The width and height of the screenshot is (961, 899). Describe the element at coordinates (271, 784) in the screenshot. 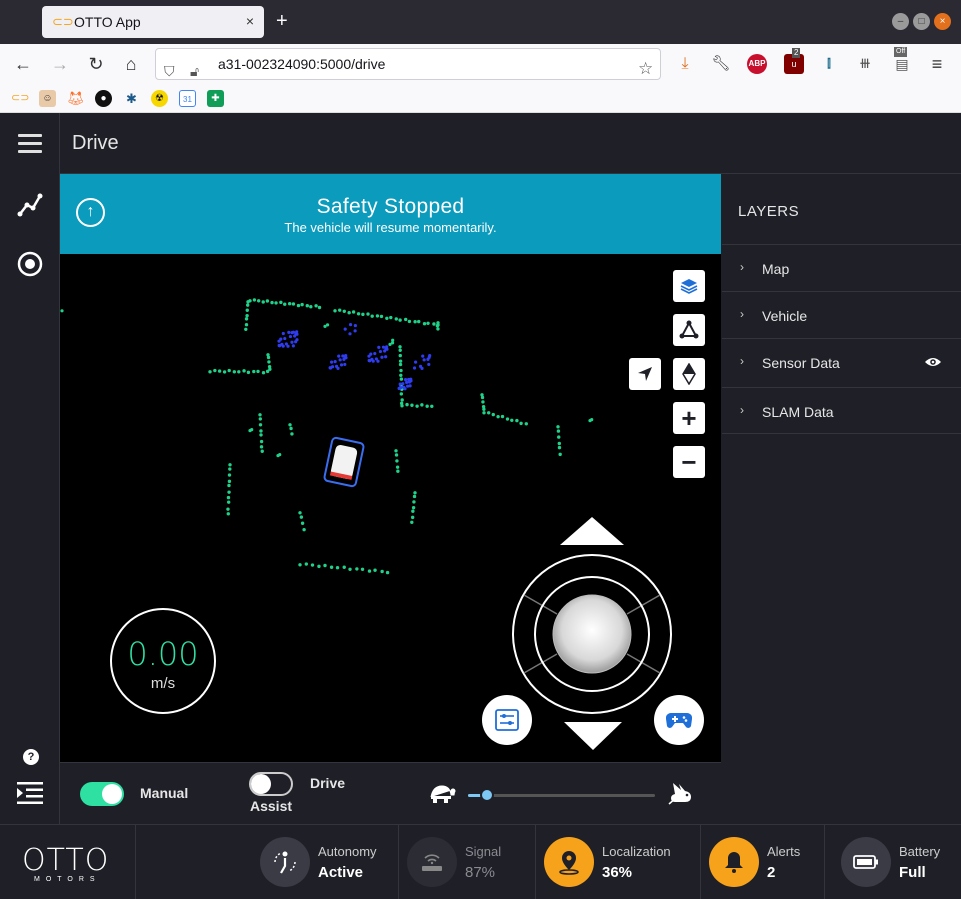

I see `drive-assist-toggle` at that location.